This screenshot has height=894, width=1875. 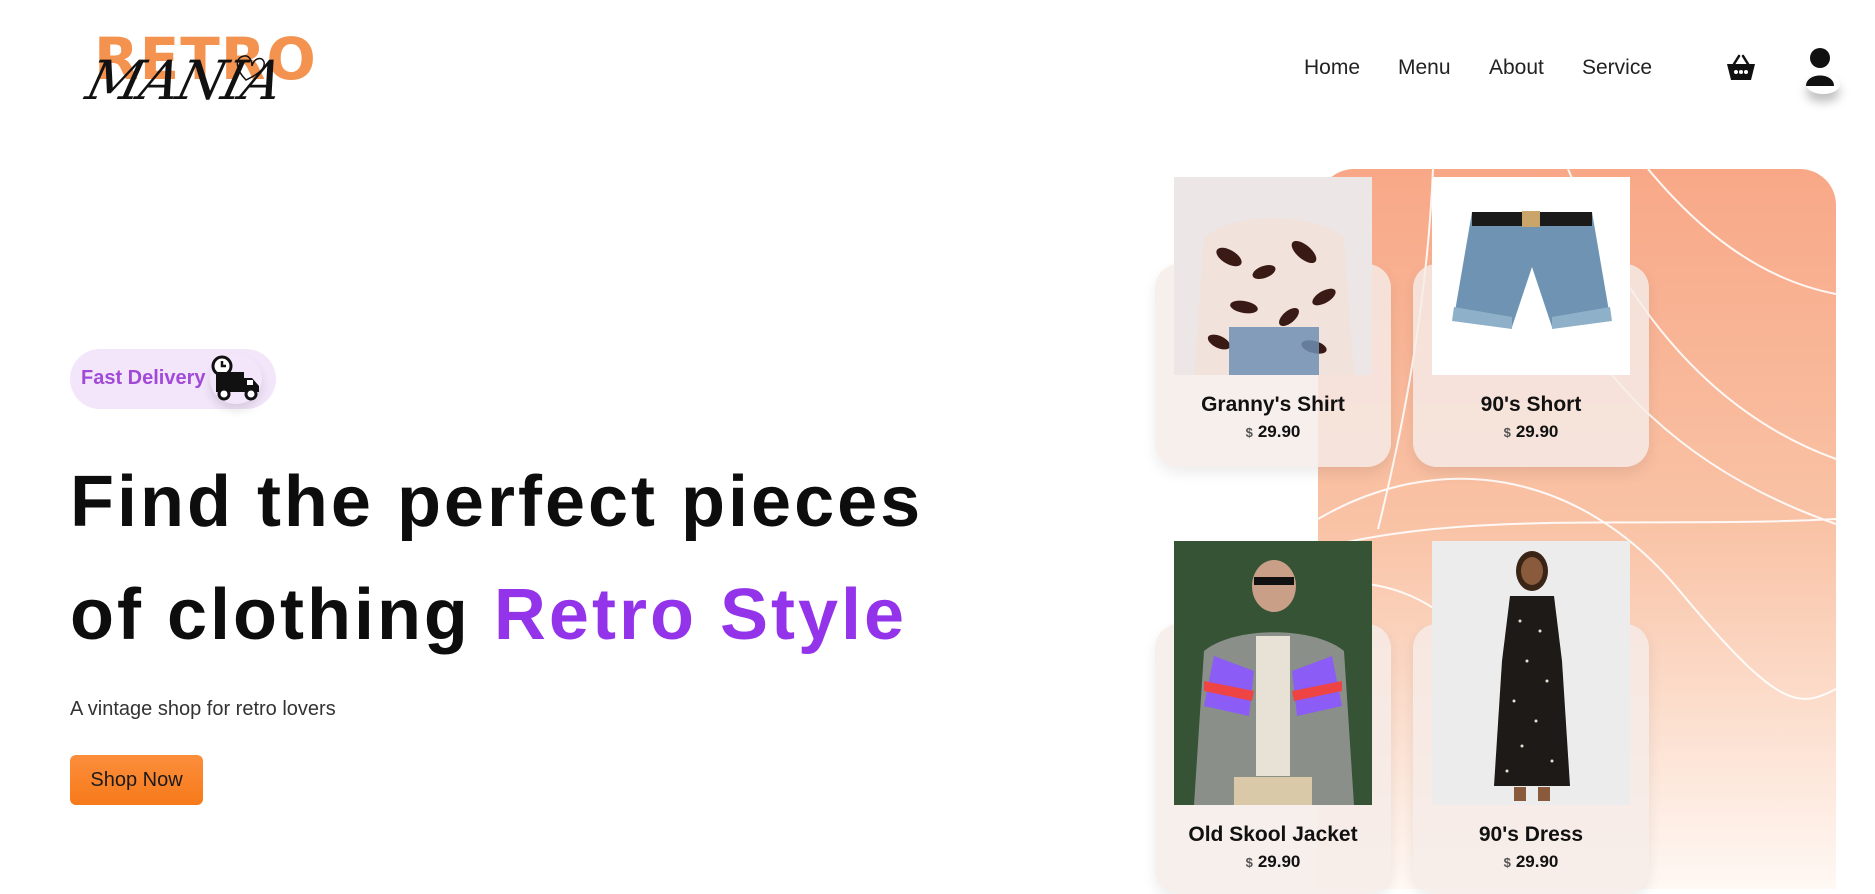 What do you see at coordinates (203, 709) in the screenshot?
I see `hero-subtitle: A vintage shop for retro lovers` at bounding box center [203, 709].